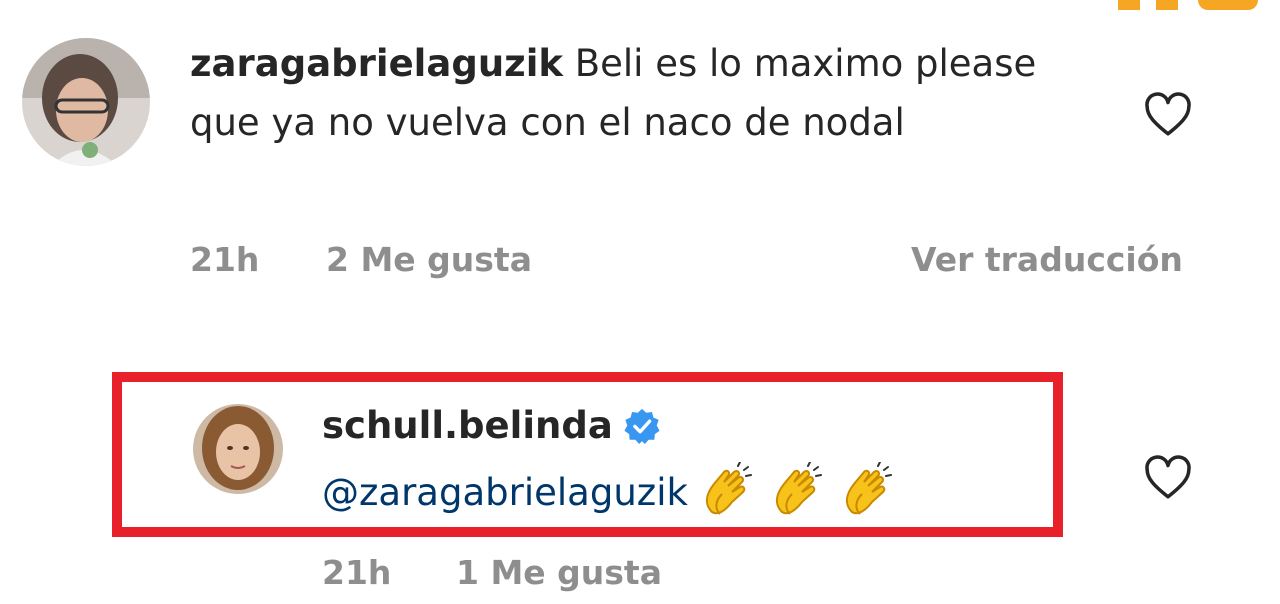 The width and height of the screenshot is (1280, 604). What do you see at coordinates (559, 572) in the screenshot?
I see `comment-likes-count: 1 Me gusta` at bounding box center [559, 572].